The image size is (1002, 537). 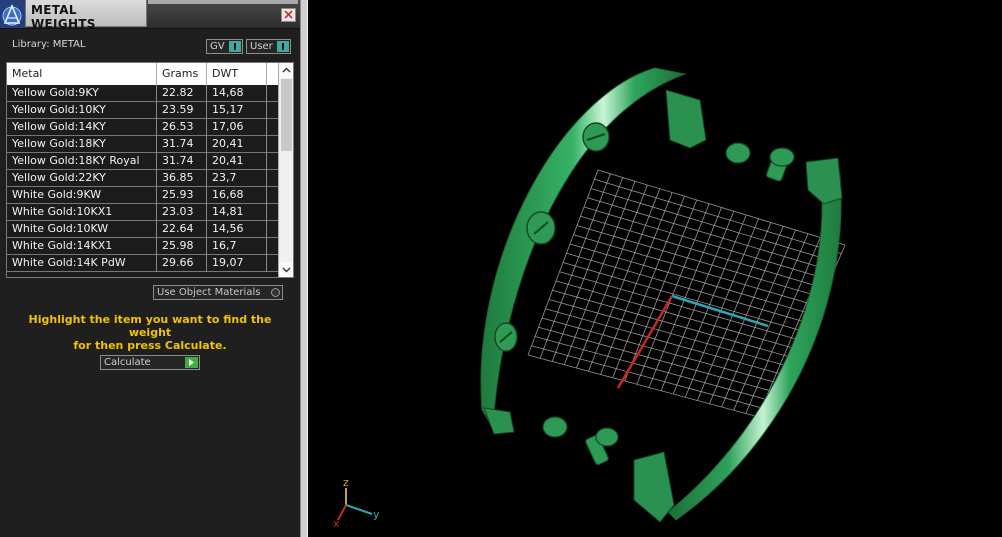 What do you see at coordinates (228, 262) in the screenshot?
I see `dwt-cell: 19,07` at bounding box center [228, 262].